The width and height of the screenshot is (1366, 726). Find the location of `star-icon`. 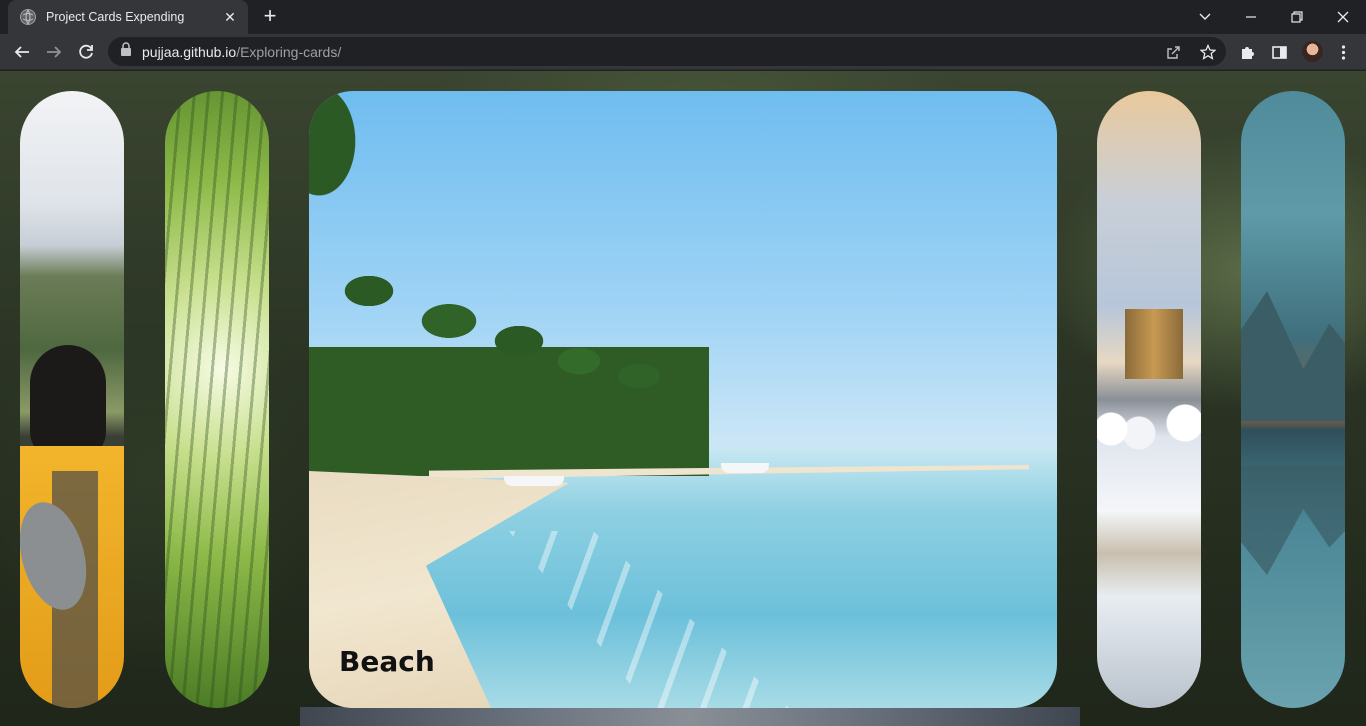

star-icon is located at coordinates (1208, 52).